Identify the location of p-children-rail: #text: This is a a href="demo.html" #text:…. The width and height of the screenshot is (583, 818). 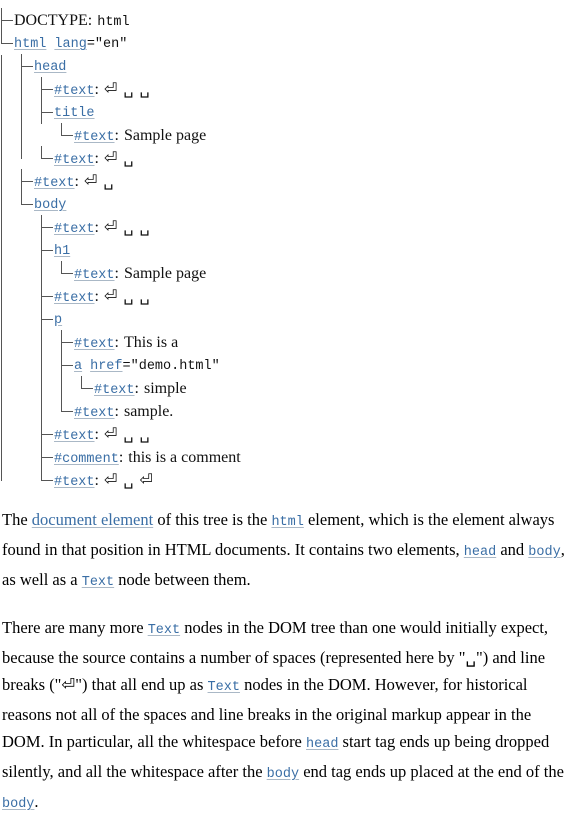
(321, 376).